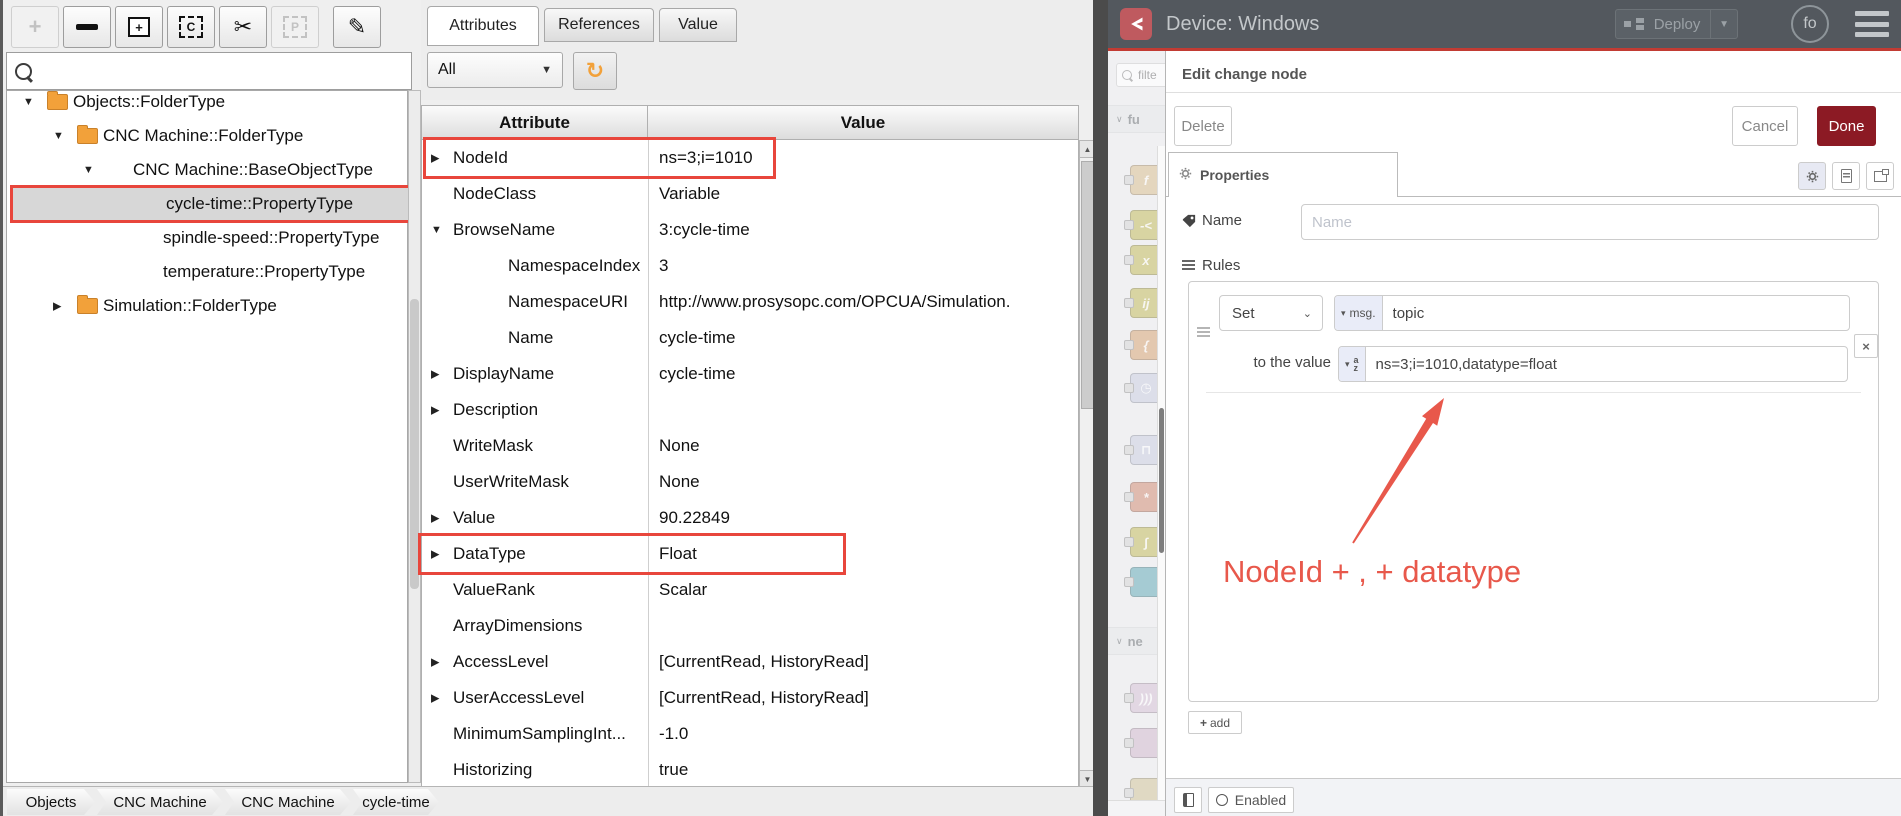 Image resolution: width=1901 pixels, height=816 pixels. Describe the element at coordinates (1676, 24) in the screenshot. I see `deploy-button: Deploy ▼` at that location.